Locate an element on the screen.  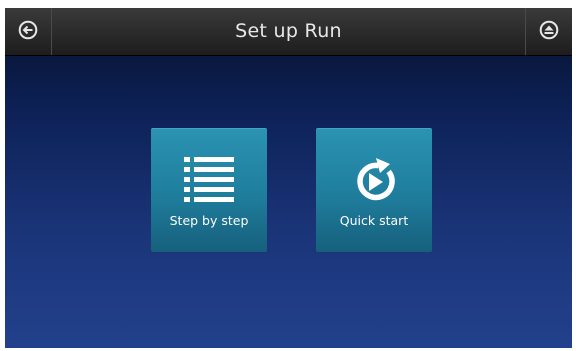
back-arrow-circle-icon is located at coordinates (28, 32).